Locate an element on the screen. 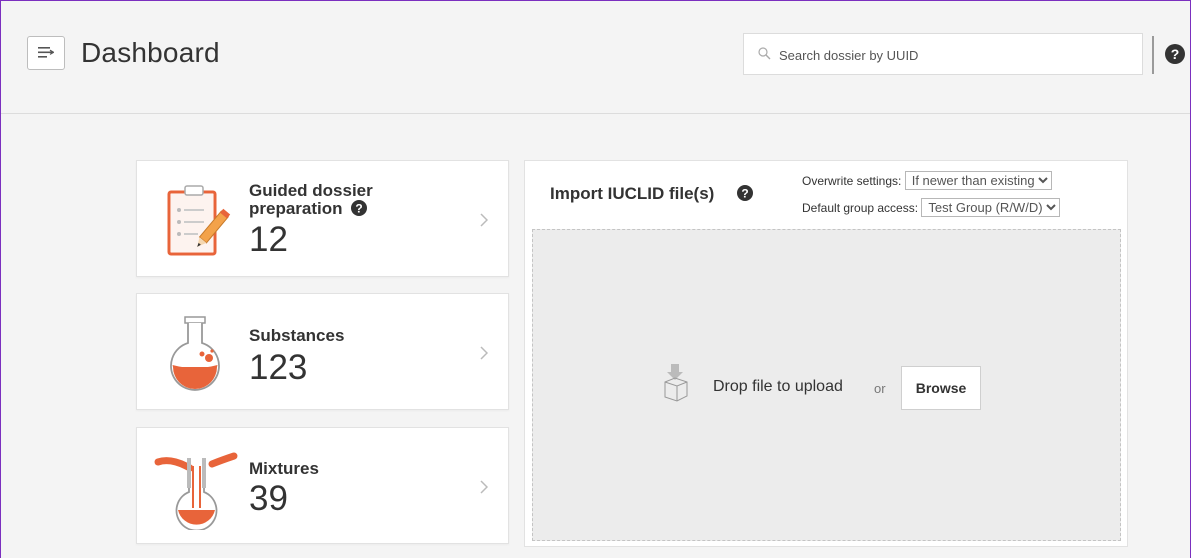 The image size is (1191, 558). group-access-setting: Default group access: Test Group (R/W/D) is located at coordinates (931, 207).